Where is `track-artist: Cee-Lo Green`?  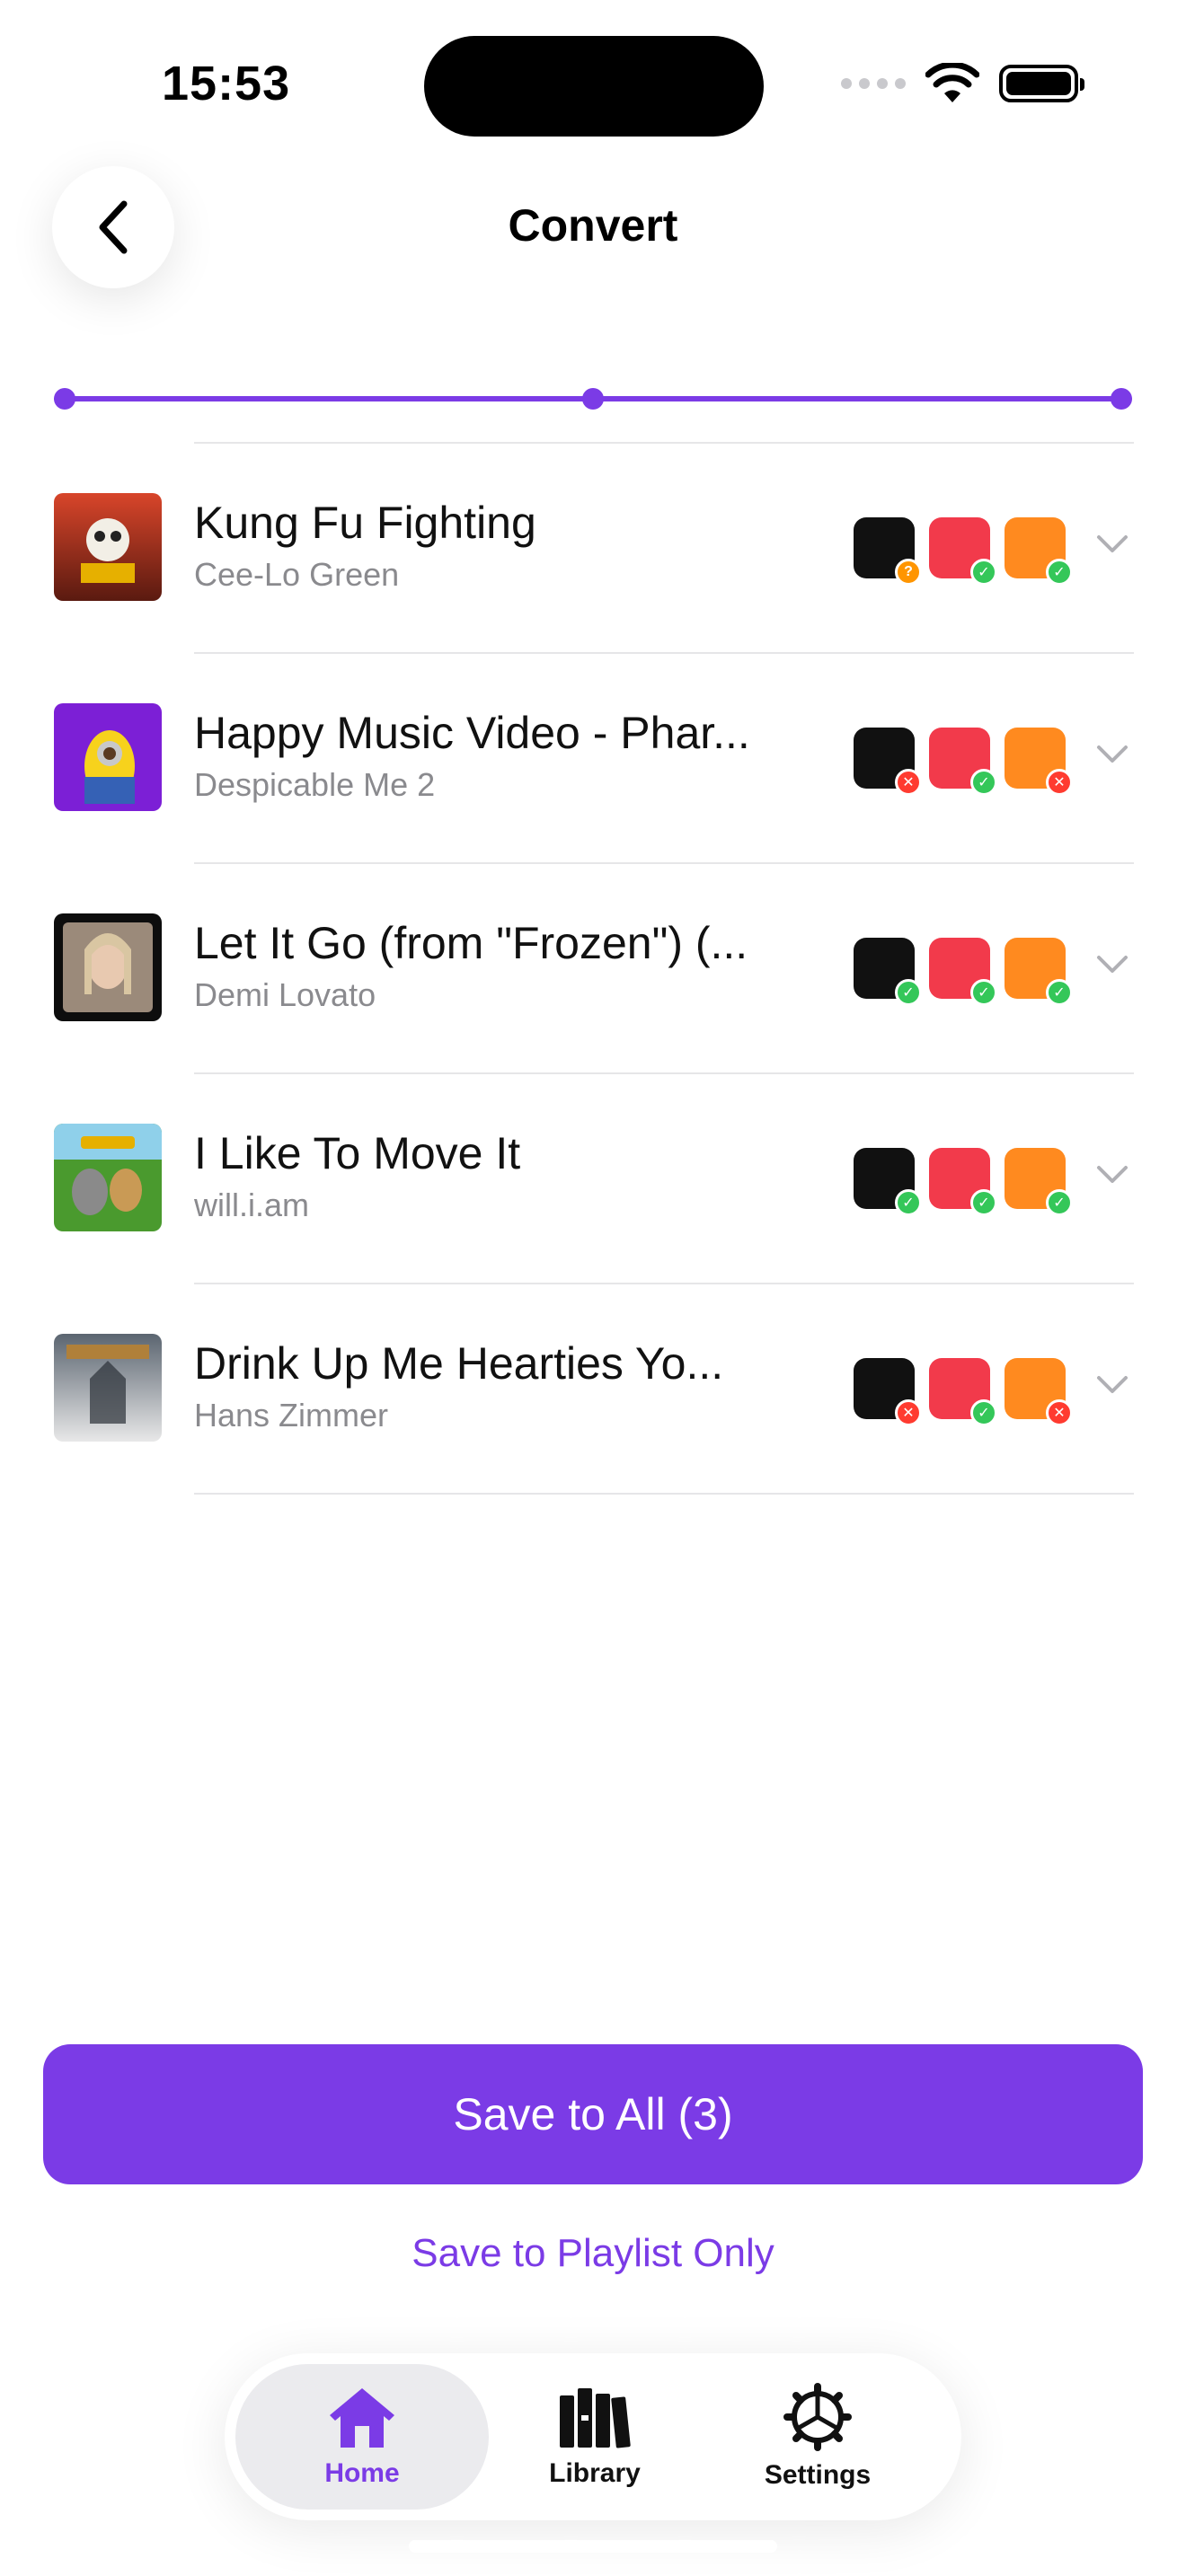
track-artist: Cee-Lo Green is located at coordinates (297, 574).